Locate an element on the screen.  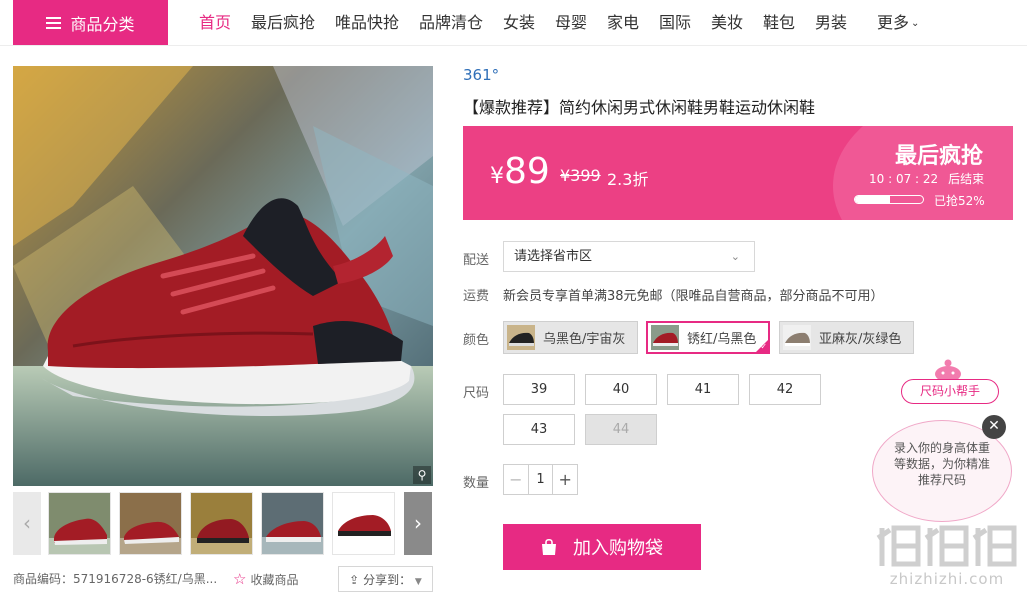
caret-down-icon: ▼ is located at coordinates (418, 582).